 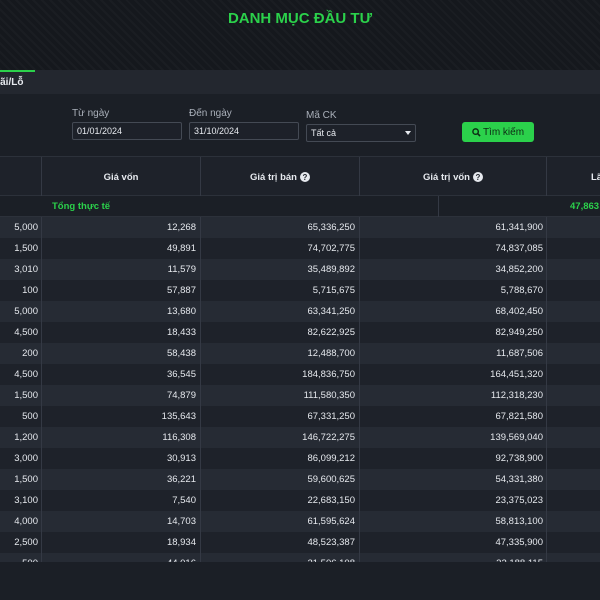 I want to click on table-row: 200 58,438 12,488,700 11,687,506, so click(x=300, y=353).